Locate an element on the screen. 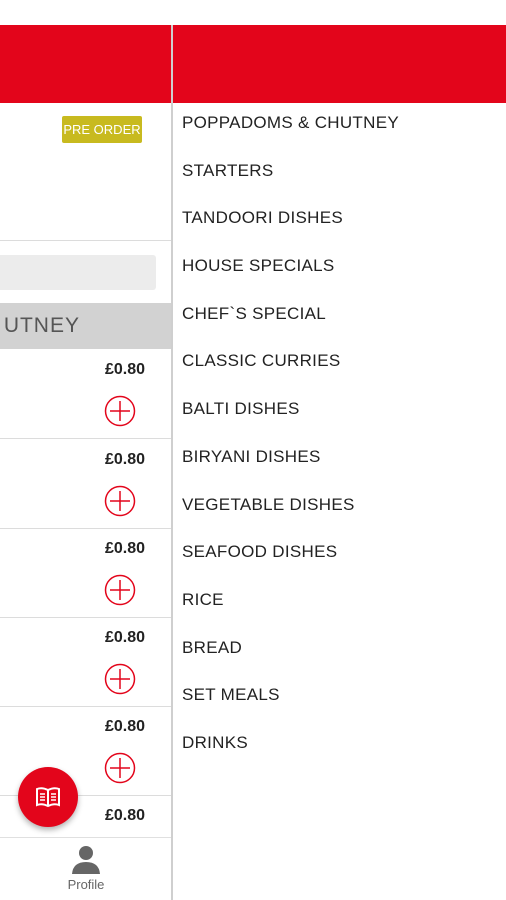  category-item: CHEF`S SPECIAL is located at coordinates (290, 328).